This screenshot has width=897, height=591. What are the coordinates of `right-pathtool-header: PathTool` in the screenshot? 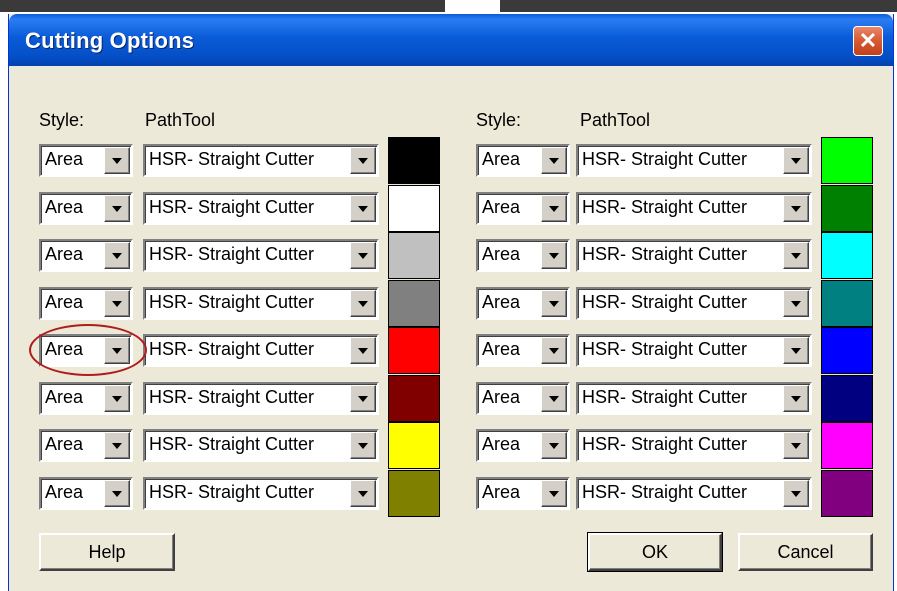 It's located at (615, 120).